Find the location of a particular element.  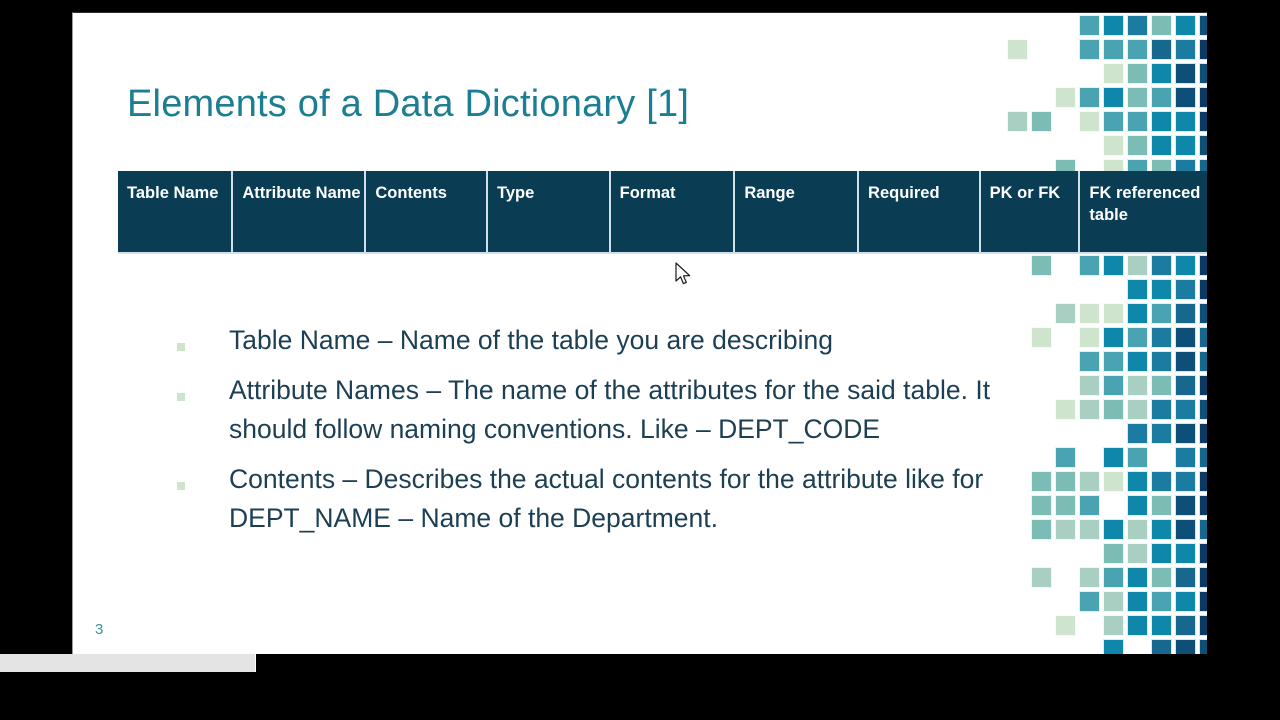

column-header-contents: Contents is located at coordinates (426, 212).